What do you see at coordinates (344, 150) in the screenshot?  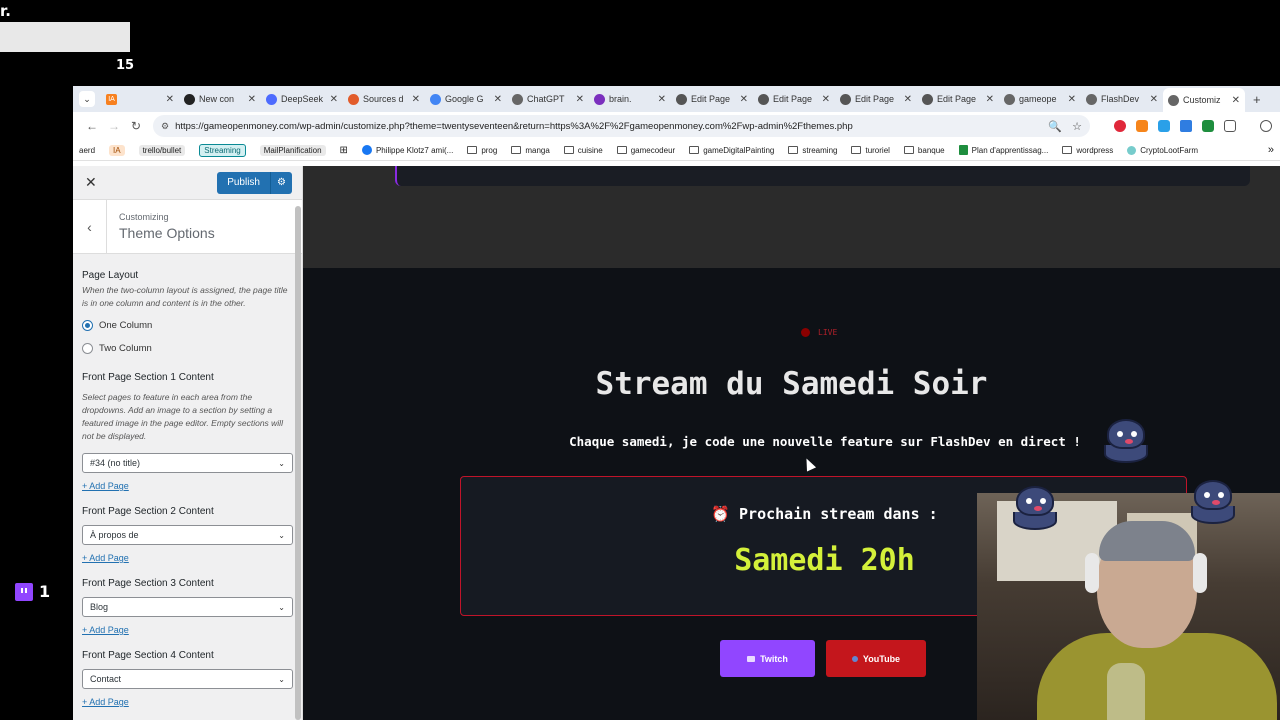 I see `apps-grid-icon: ⊞` at bounding box center [344, 150].